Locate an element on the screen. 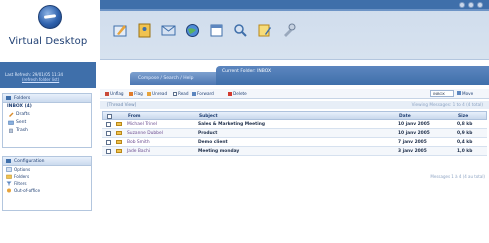  globe-icon is located at coordinates (192, 30).